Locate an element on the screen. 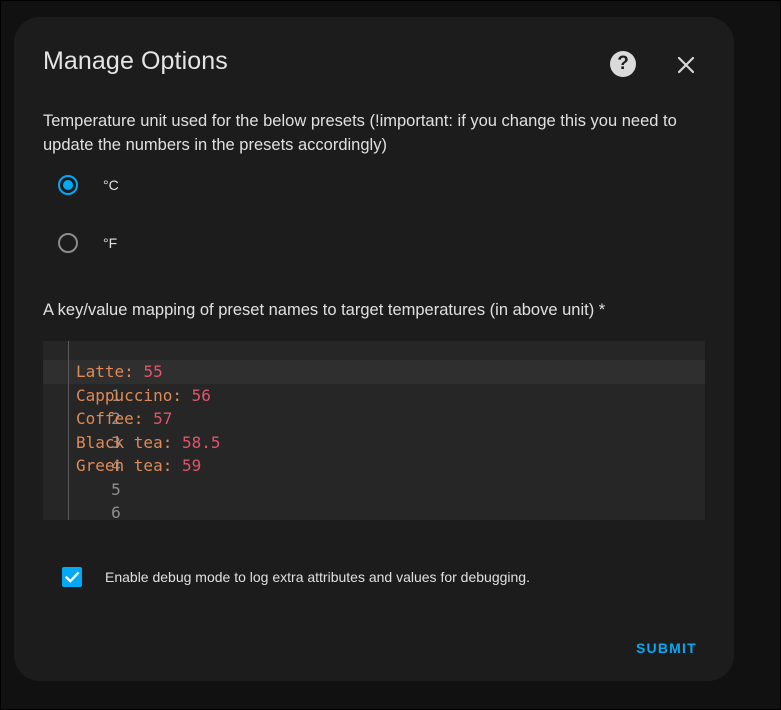 This screenshot has height=710, width=781. preset-value: 59 is located at coordinates (191, 465).